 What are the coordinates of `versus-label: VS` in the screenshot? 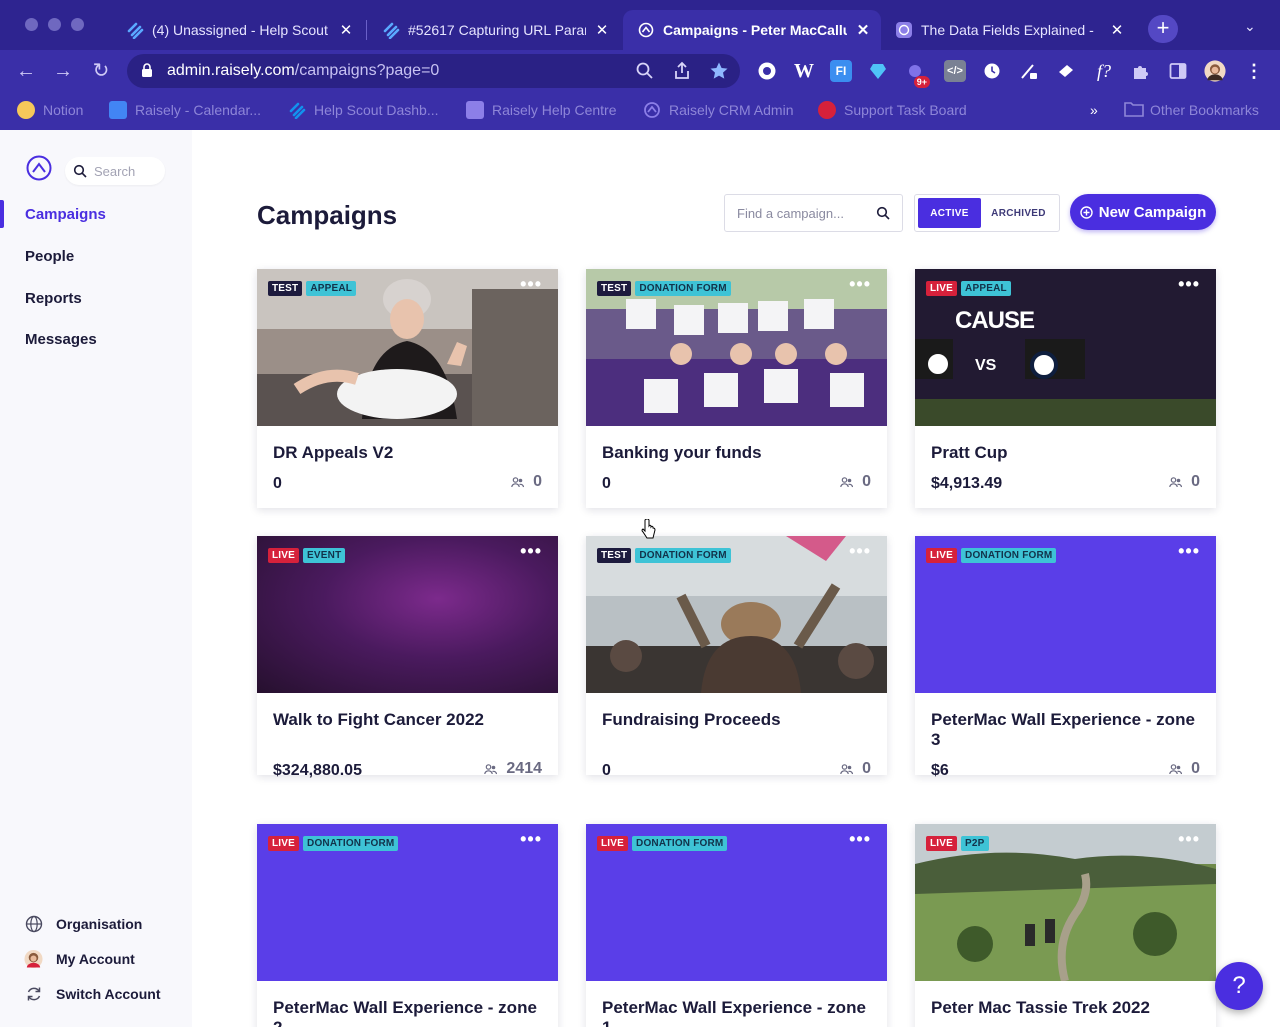 It's located at (986, 365).